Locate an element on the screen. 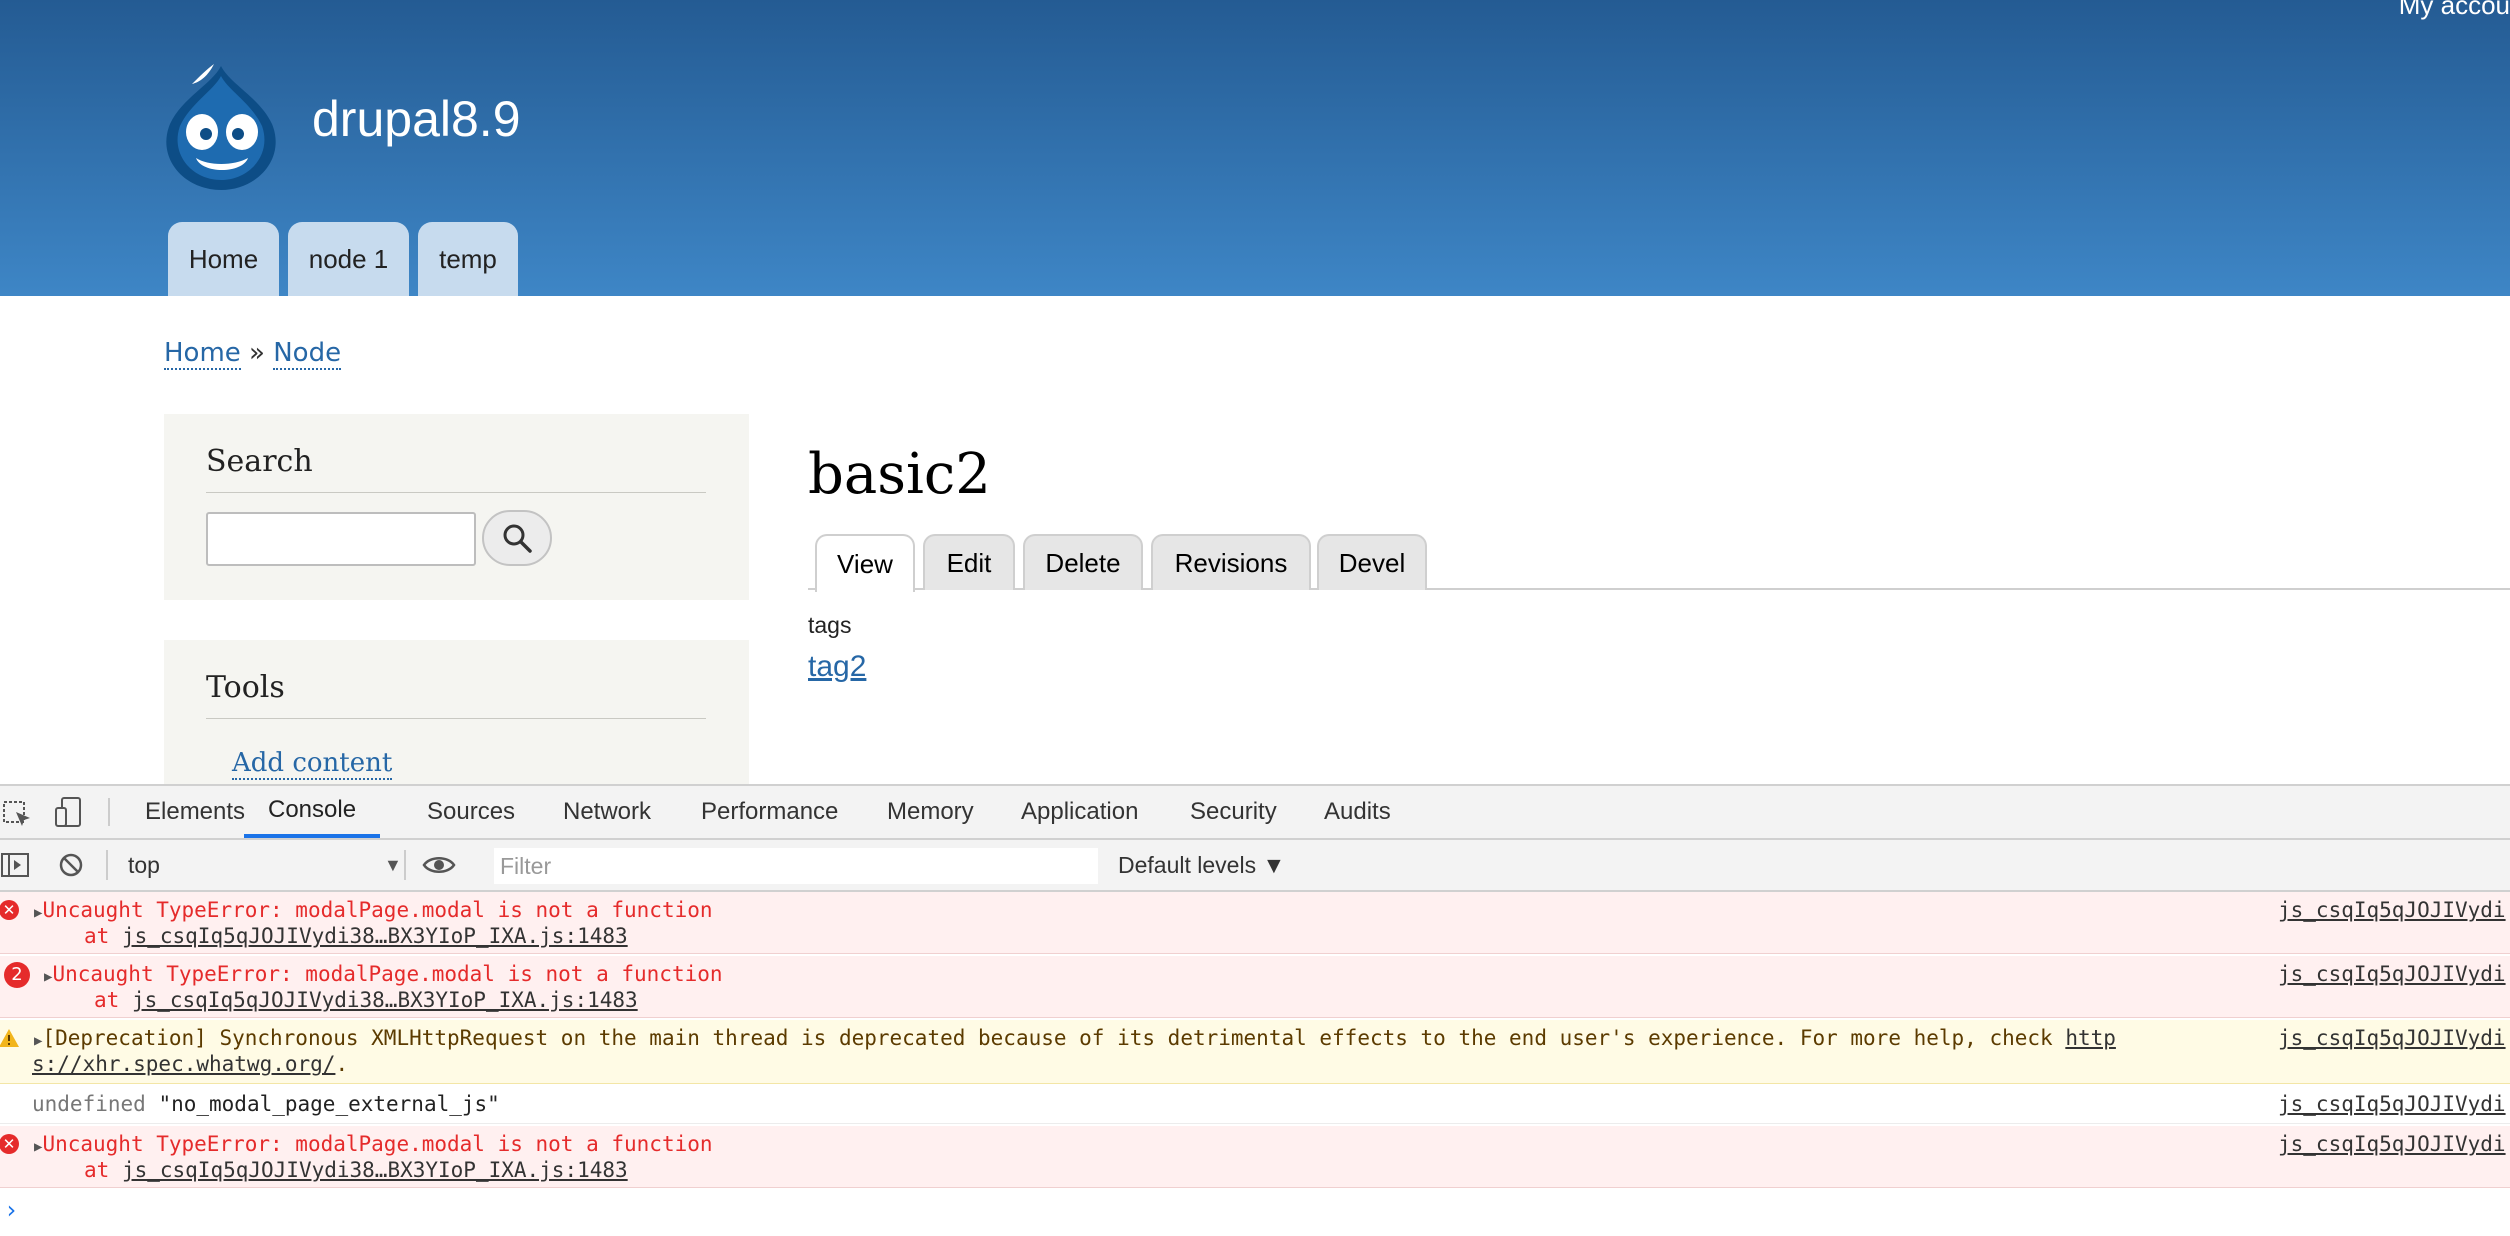  devtools-tab-security: Security is located at coordinates (1233, 812).